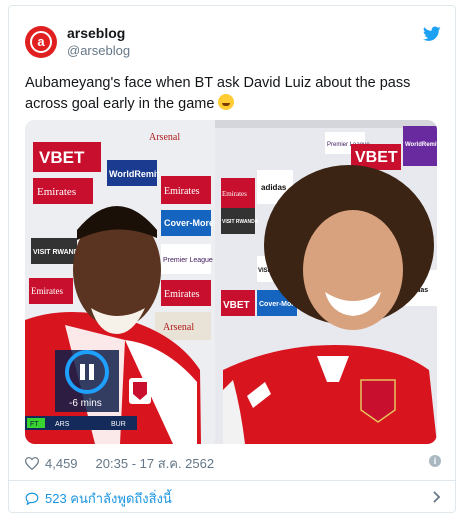 The width and height of the screenshot is (466, 519). What do you see at coordinates (240, 222) in the screenshot?
I see `board-visit-rwanda-2: VISIT RWANDA` at bounding box center [240, 222].